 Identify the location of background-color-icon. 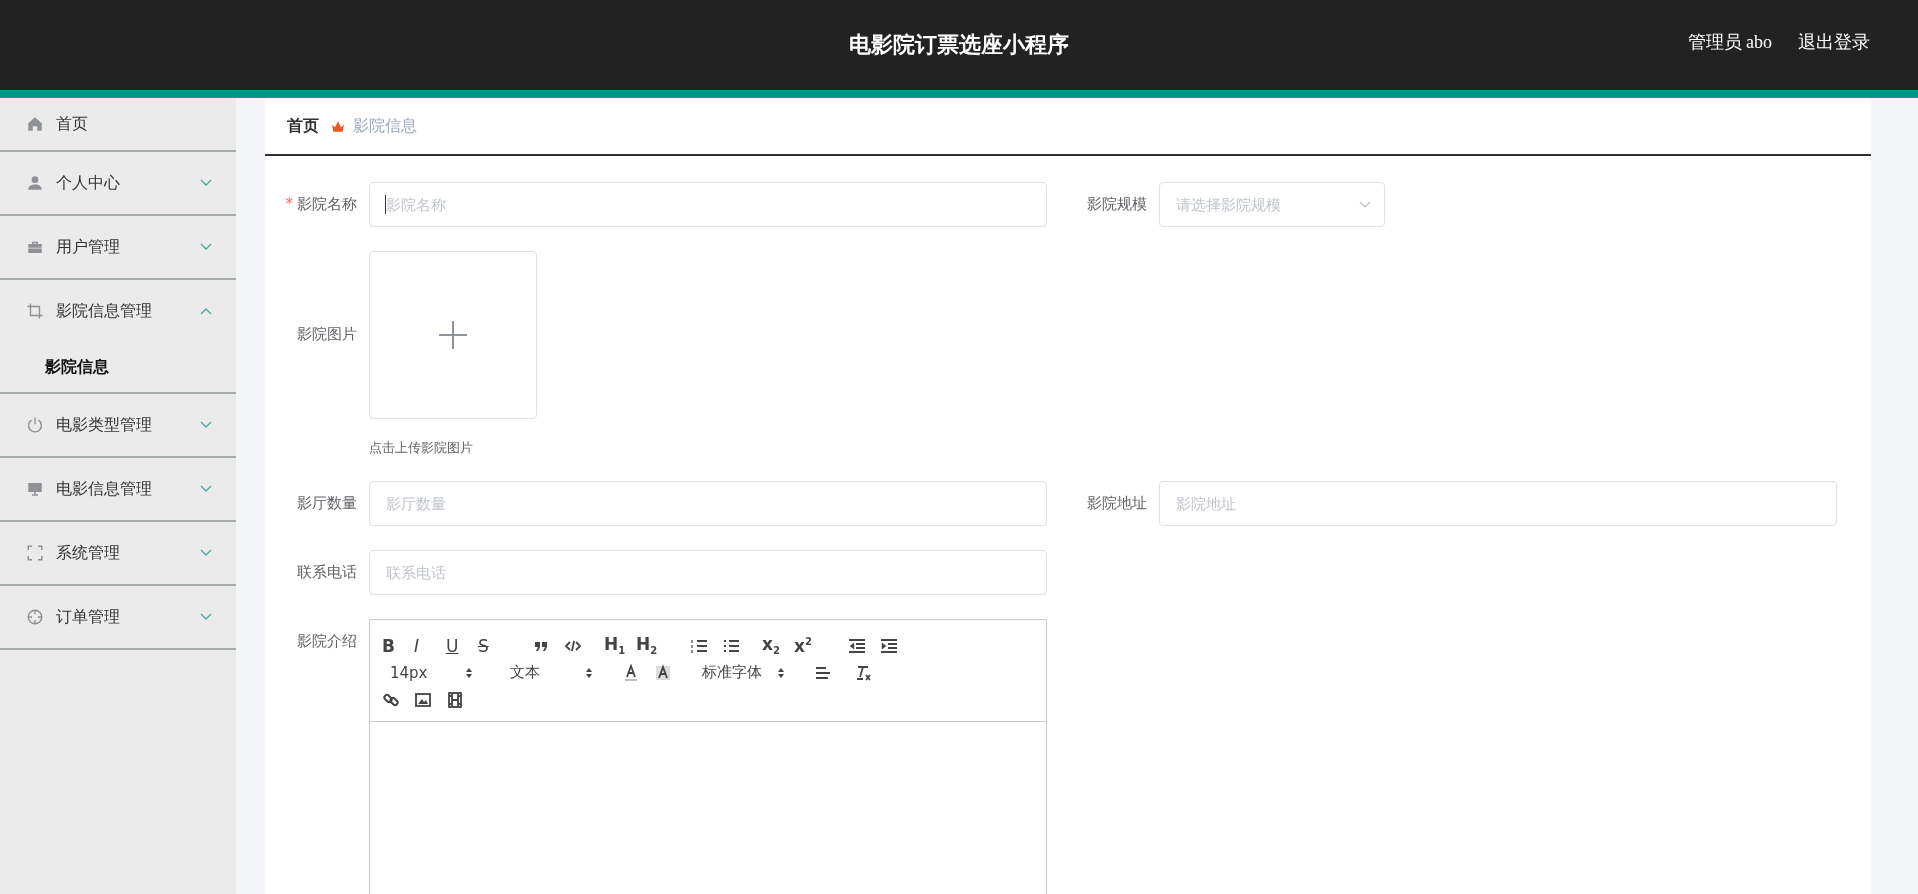
(663, 672).